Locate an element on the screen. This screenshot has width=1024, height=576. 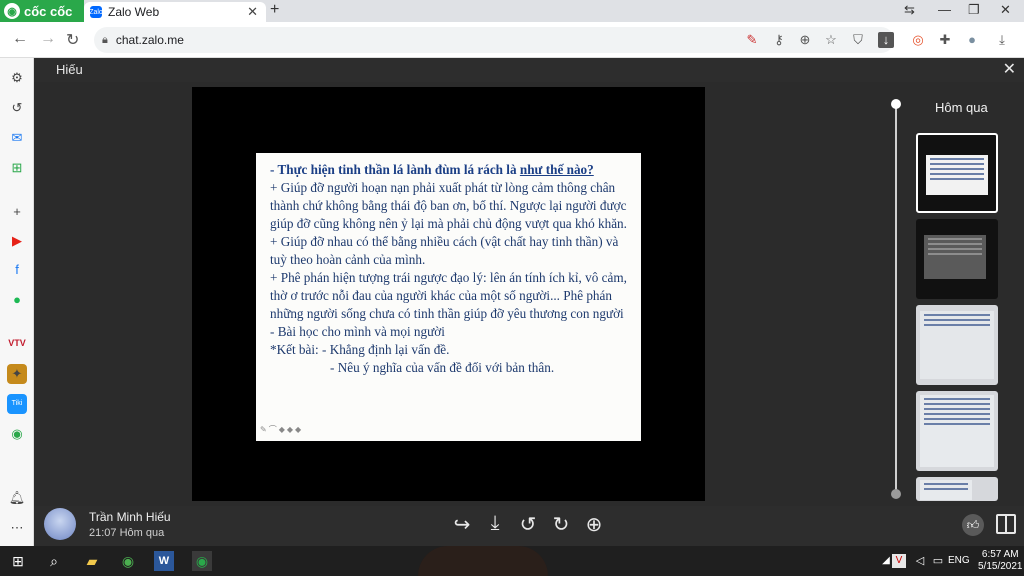
zalo-favicon-icon: Zalo is located at coordinates (96, 12).